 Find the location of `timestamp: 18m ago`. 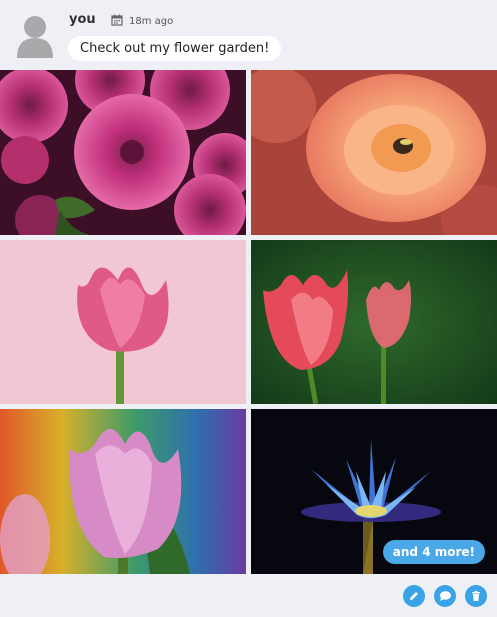

timestamp: 18m ago is located at coordinates (142, 21).